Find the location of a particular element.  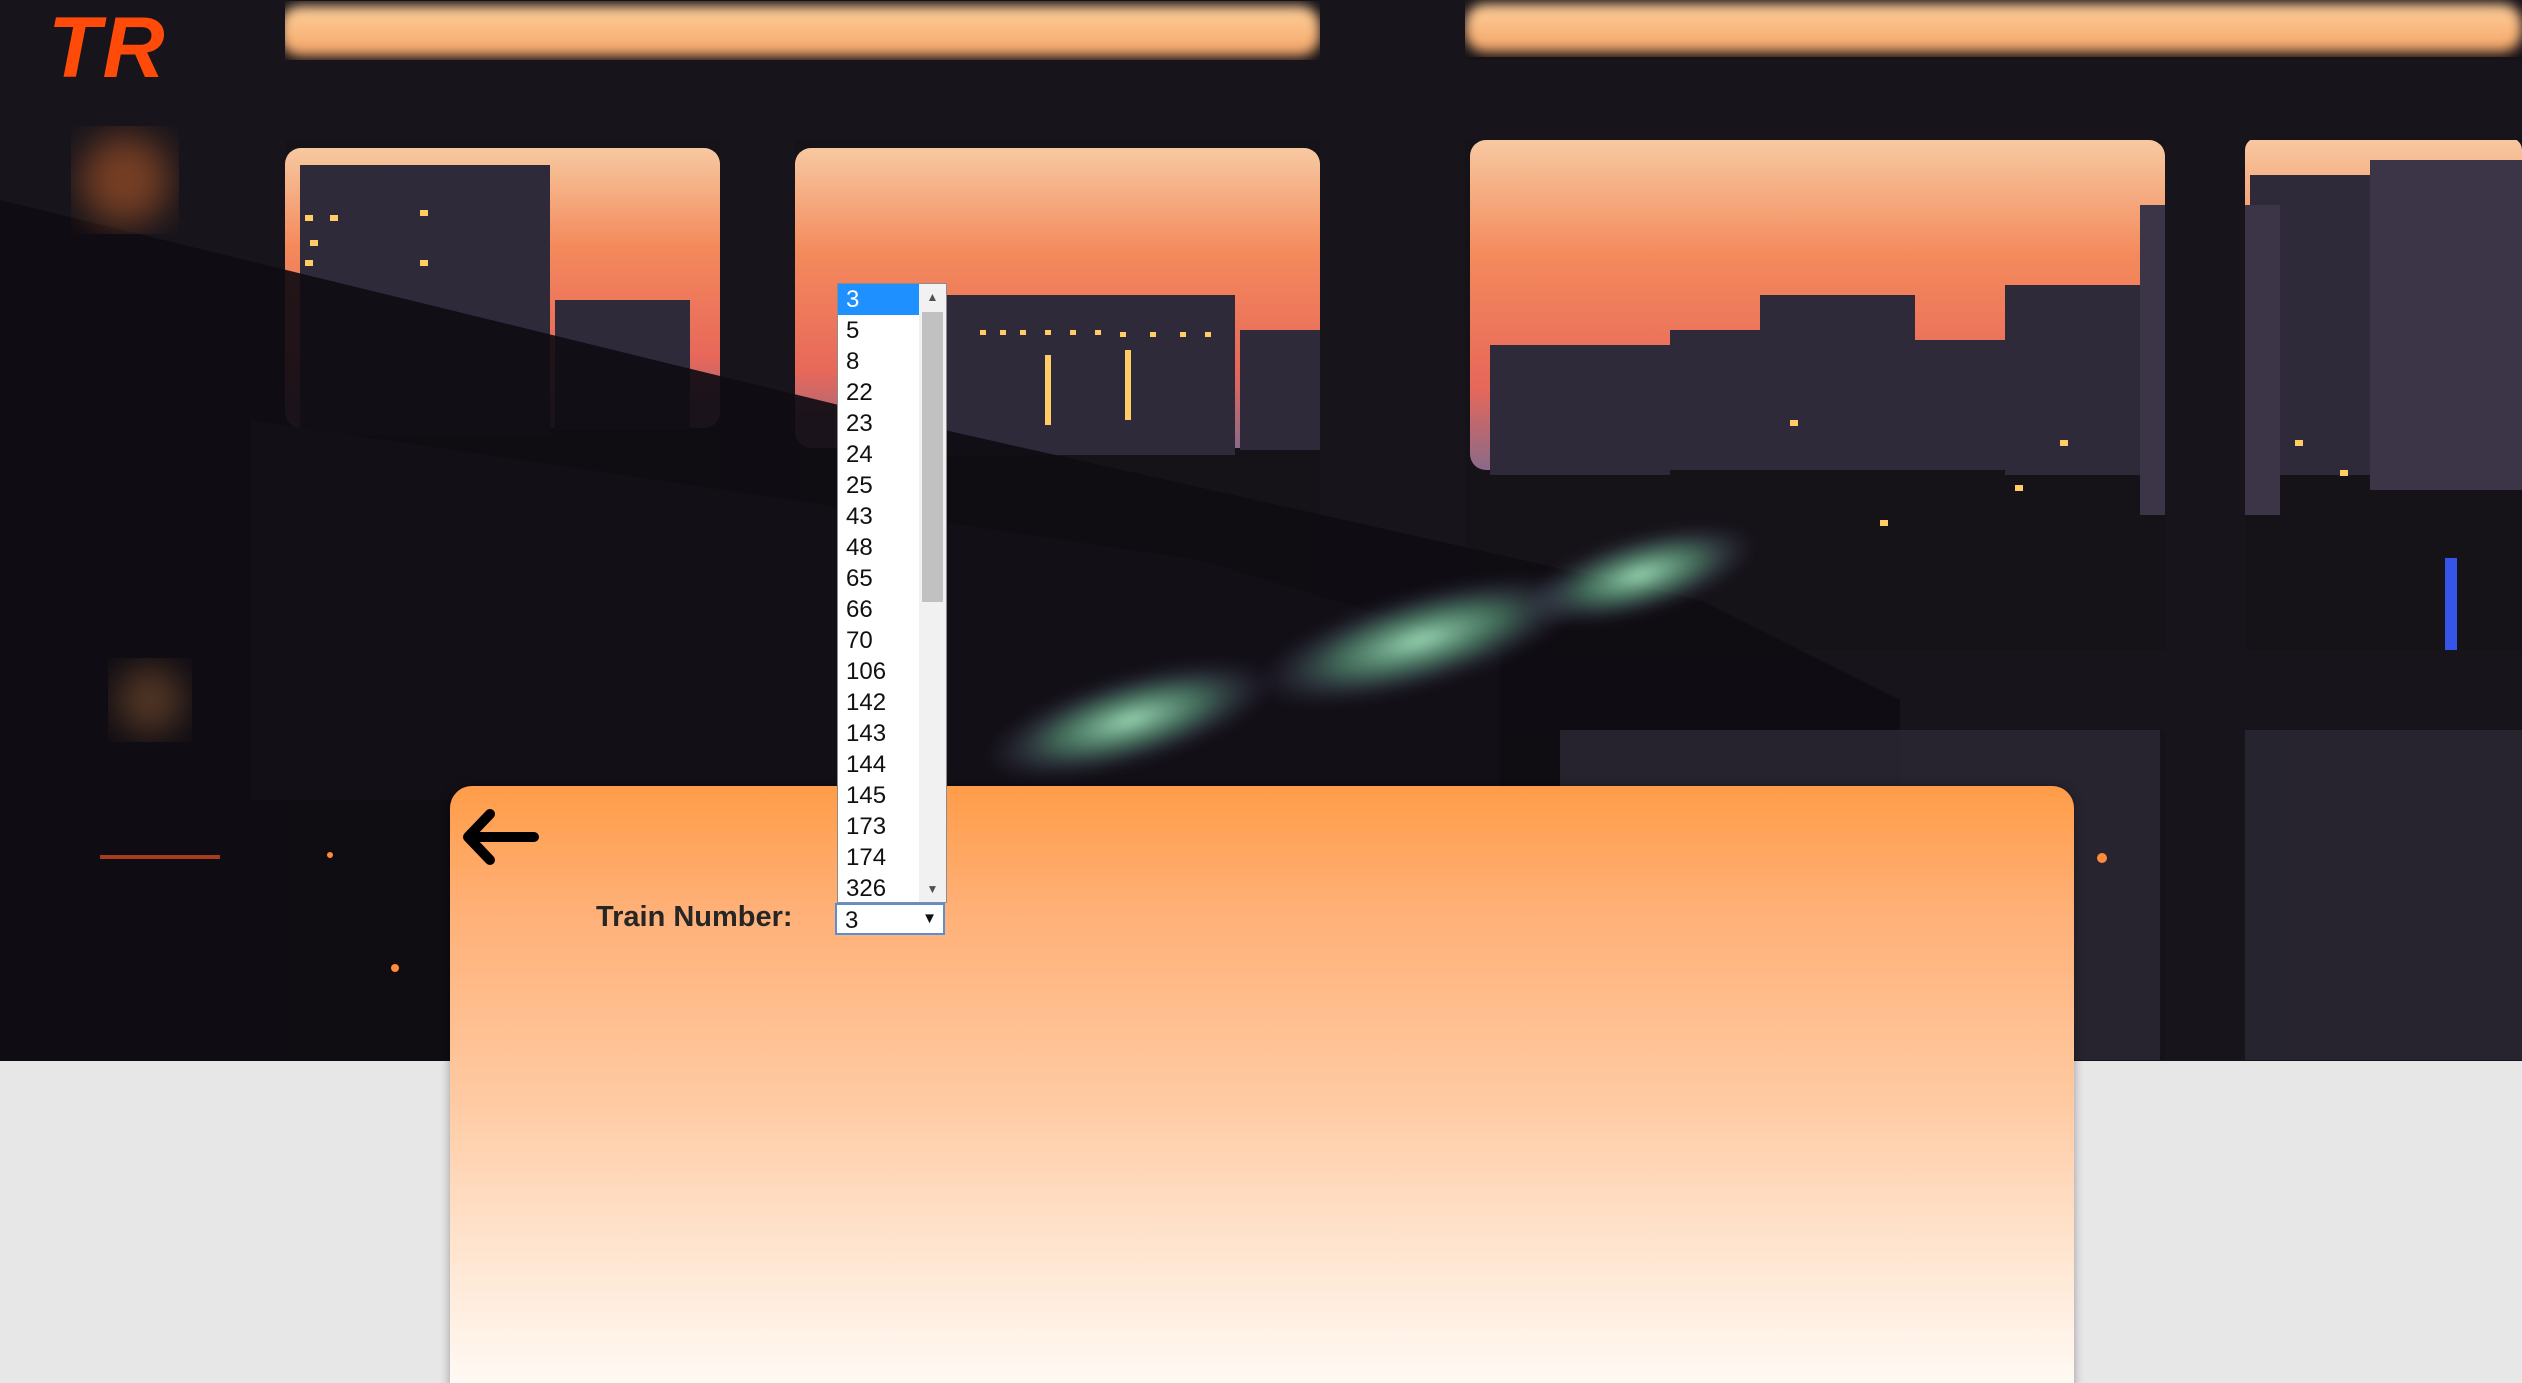

arrow-left-icon is located at coordinates (500, 837).